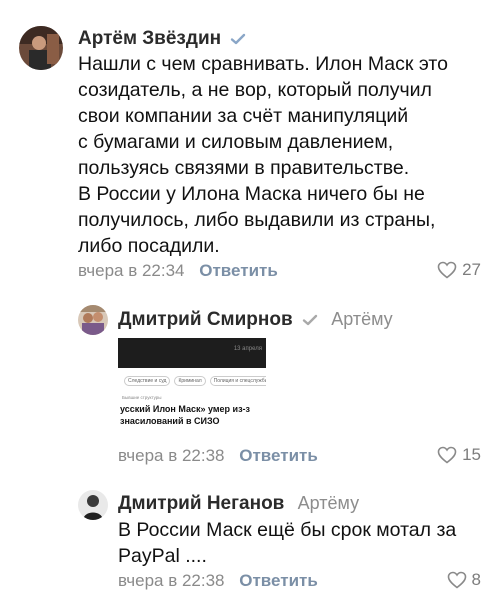 Image resolution: width=499 pixels, height=604 pixels. I want to click on text-line: созидатель, а не вор, который получил, so click(255, 90).